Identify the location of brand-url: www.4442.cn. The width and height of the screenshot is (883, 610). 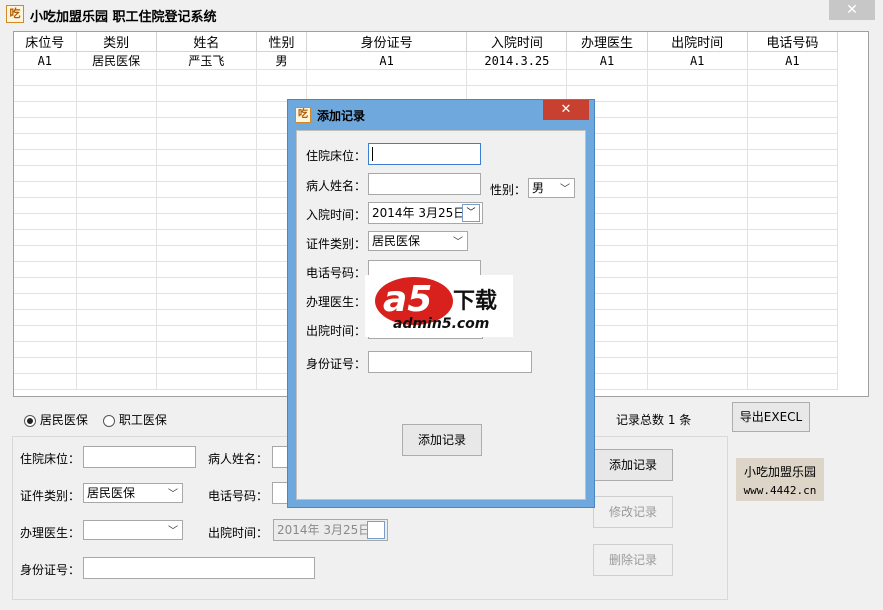
(780, 490).